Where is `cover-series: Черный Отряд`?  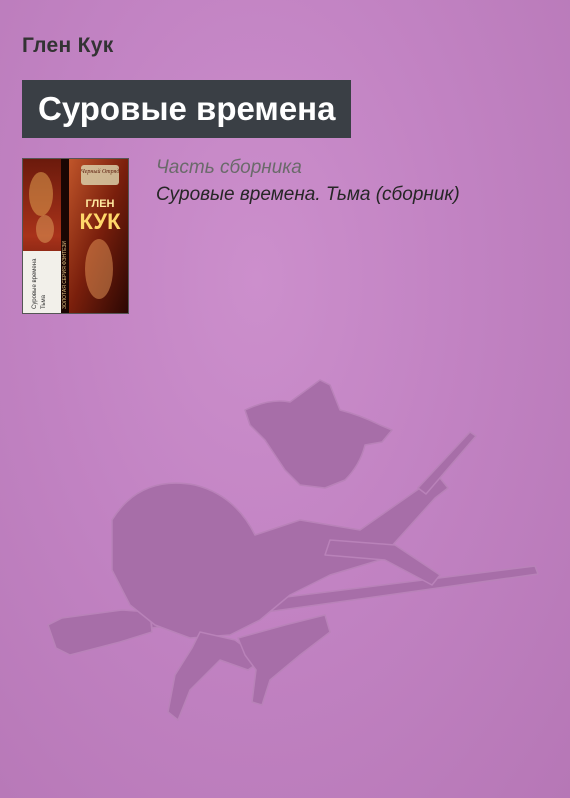
cover-series: Черный Отряд is located at coordinates (100, 171).